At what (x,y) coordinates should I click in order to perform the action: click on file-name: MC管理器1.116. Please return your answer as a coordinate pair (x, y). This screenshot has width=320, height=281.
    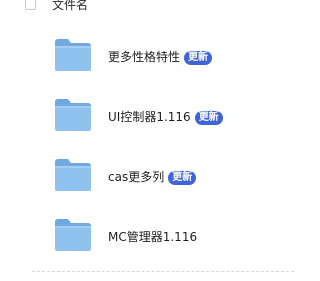
    Looking at the image, I should click on (152, 237).